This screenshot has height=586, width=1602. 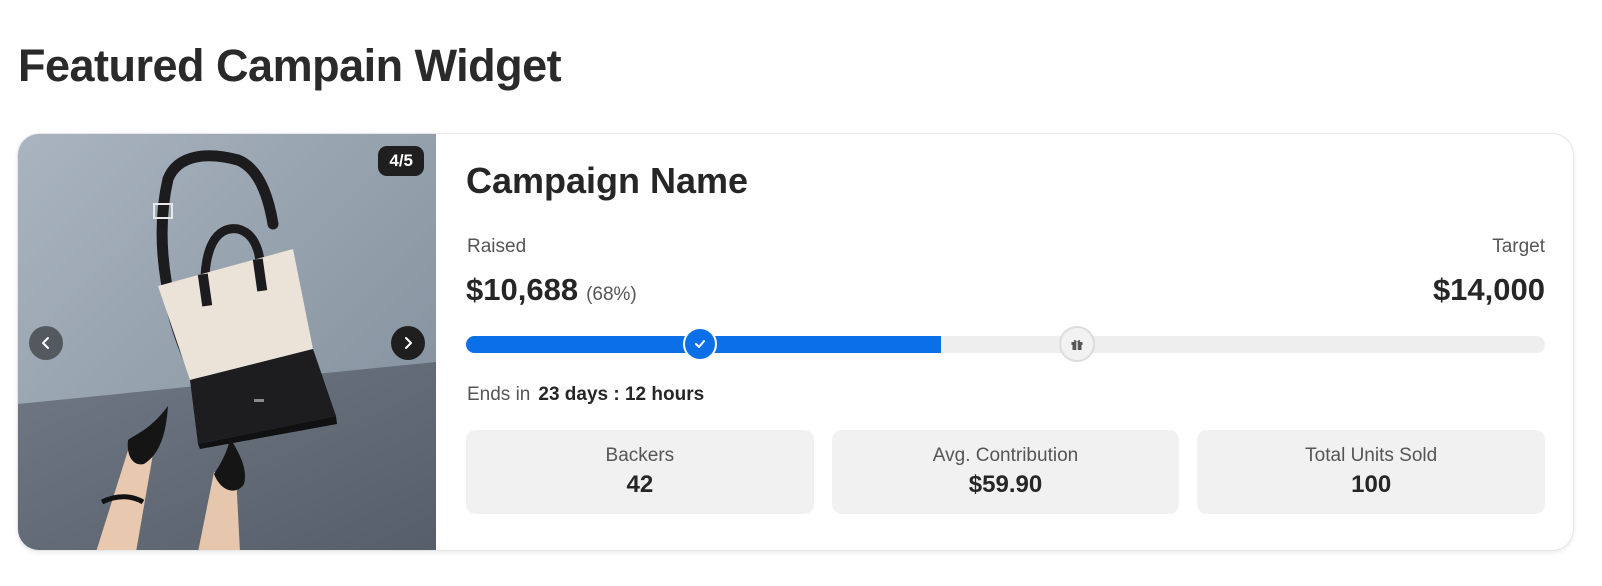 What do you see at coordinates (607, 180) in the screenshot?
I see `campaign-name: Campaign Name` at bounding box center [607, 180].